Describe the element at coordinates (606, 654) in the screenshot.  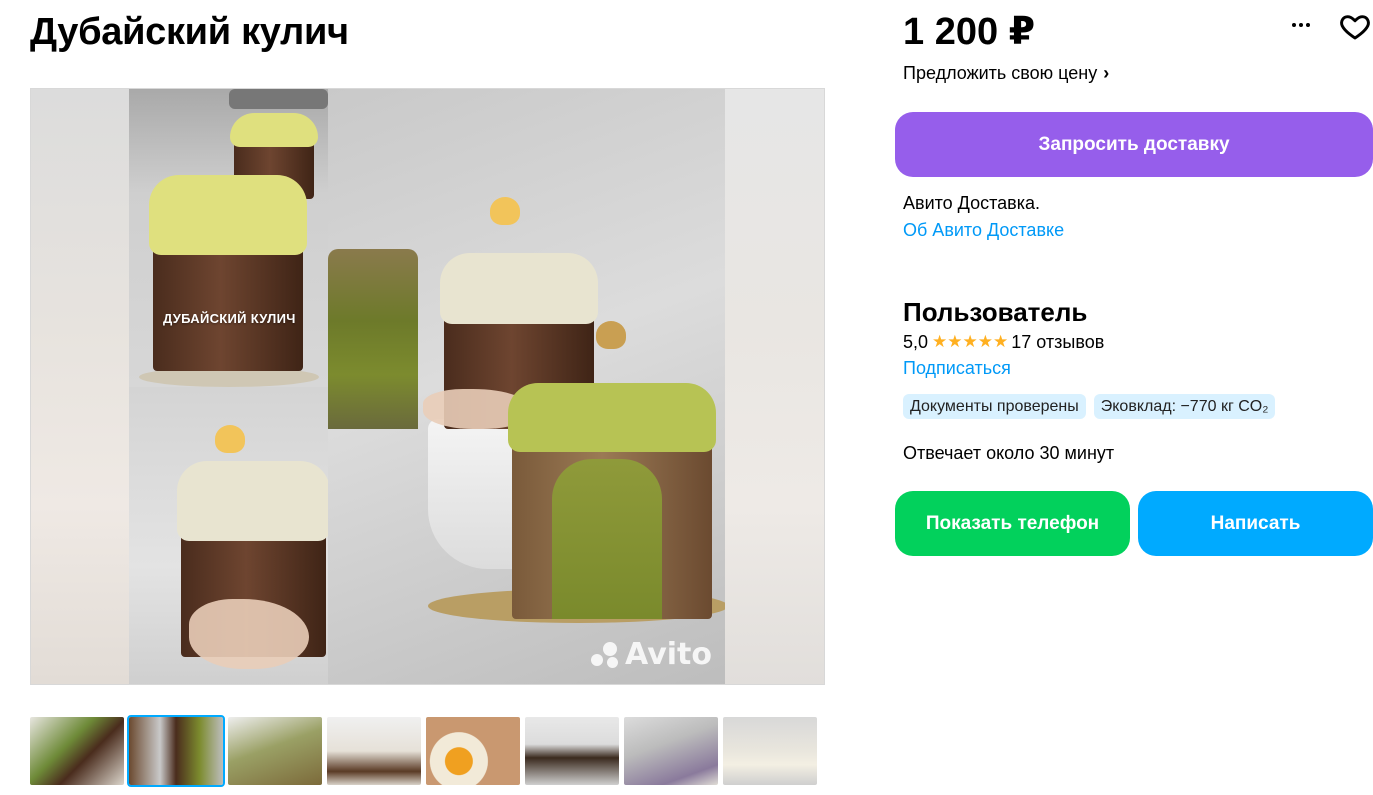
I see `avito-logo-icon` at that location.